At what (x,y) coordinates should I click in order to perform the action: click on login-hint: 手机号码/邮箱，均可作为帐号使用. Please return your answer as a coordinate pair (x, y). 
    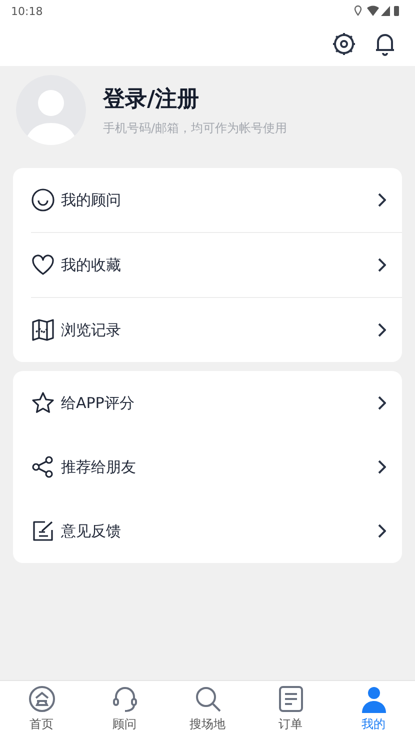
    Looking at the image, I should click on (195, 128).